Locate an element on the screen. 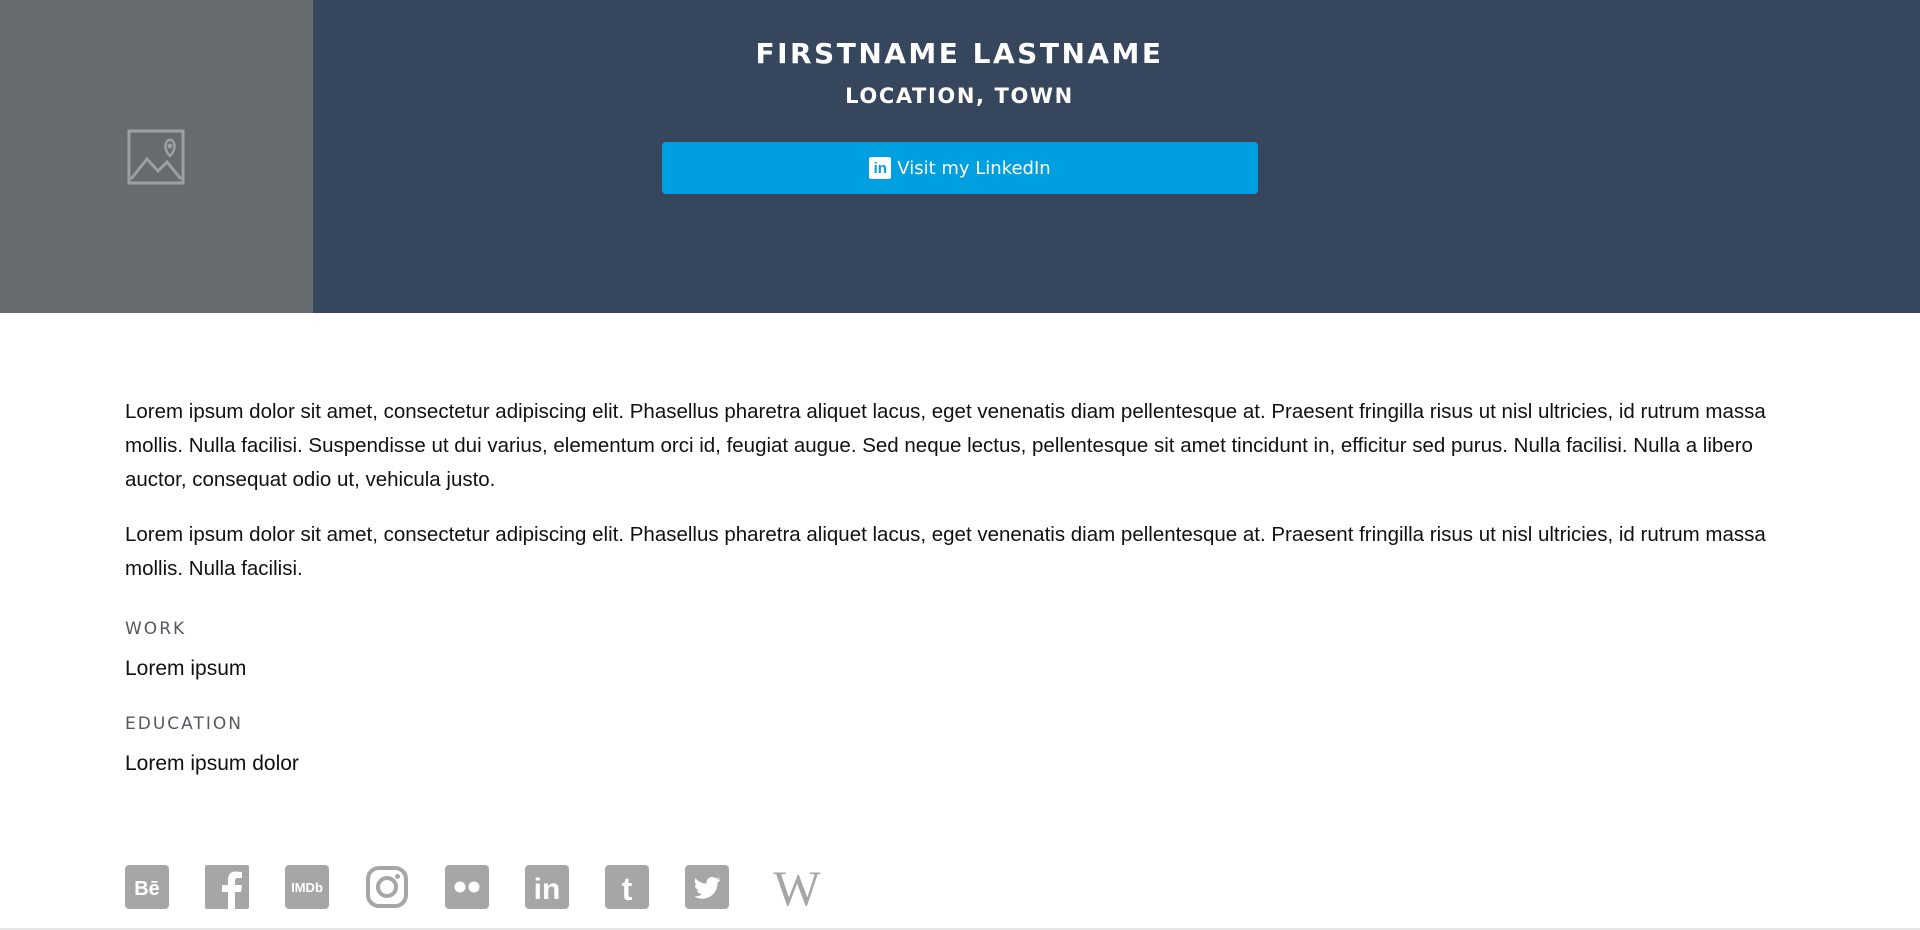  profile-location: LOCATION, TOWN is located at coordinates (959, 96).